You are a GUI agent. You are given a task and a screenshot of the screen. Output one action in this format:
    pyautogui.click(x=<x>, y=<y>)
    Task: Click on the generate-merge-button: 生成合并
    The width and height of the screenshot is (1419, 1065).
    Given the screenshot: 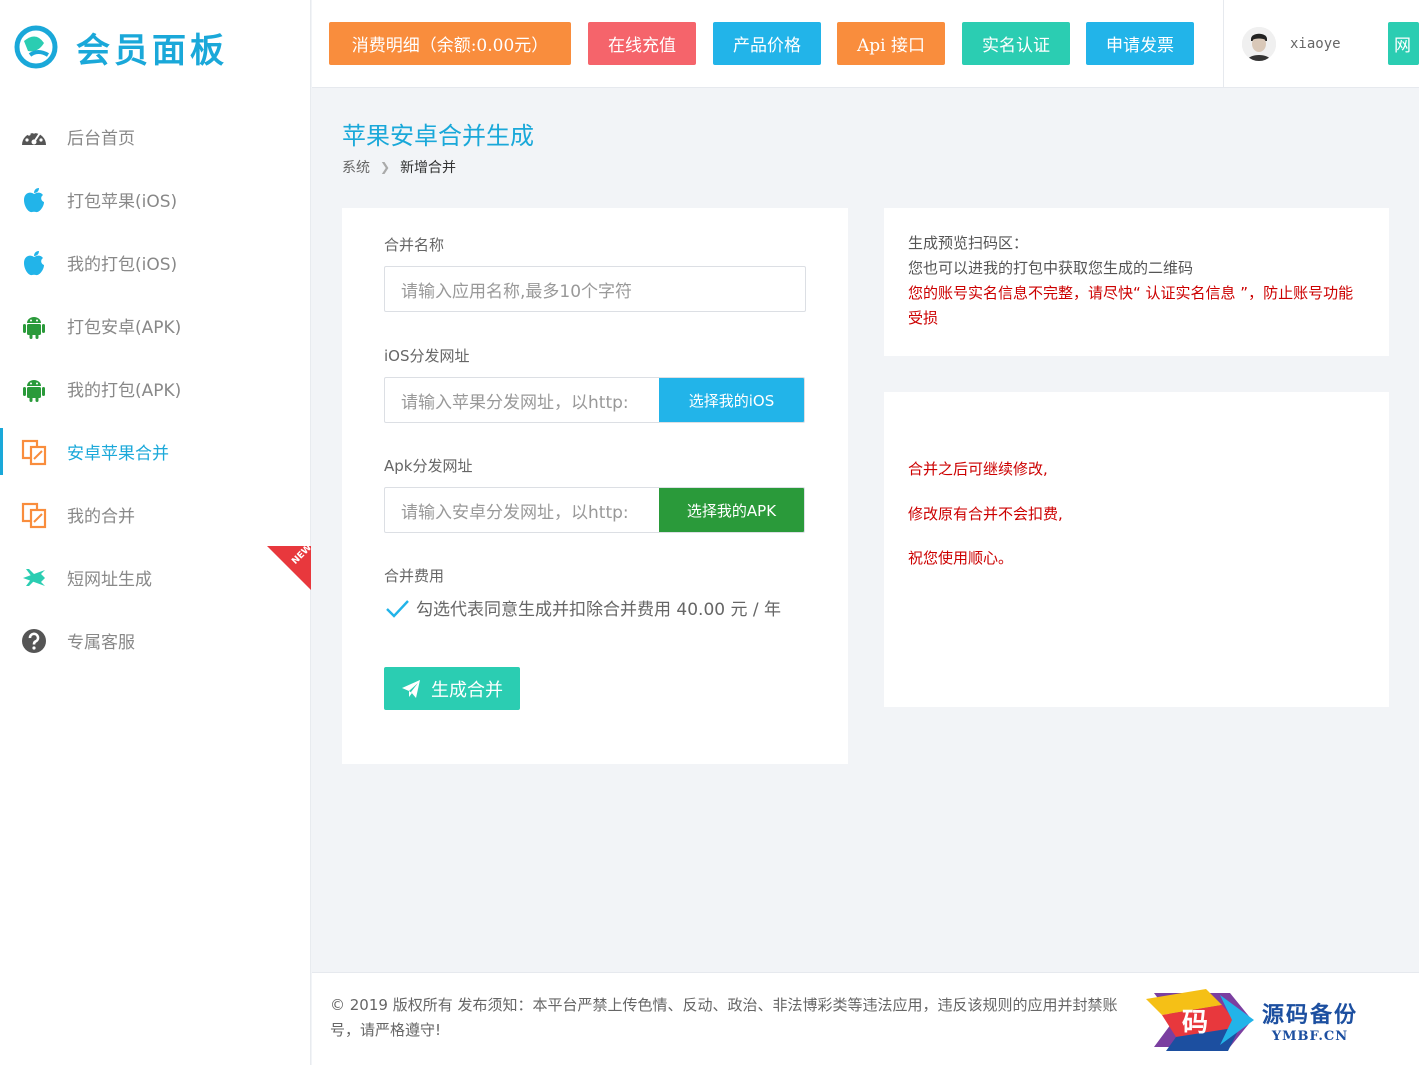 What is the action you would take?
    pyautogui.click(x=452, y=688)
    